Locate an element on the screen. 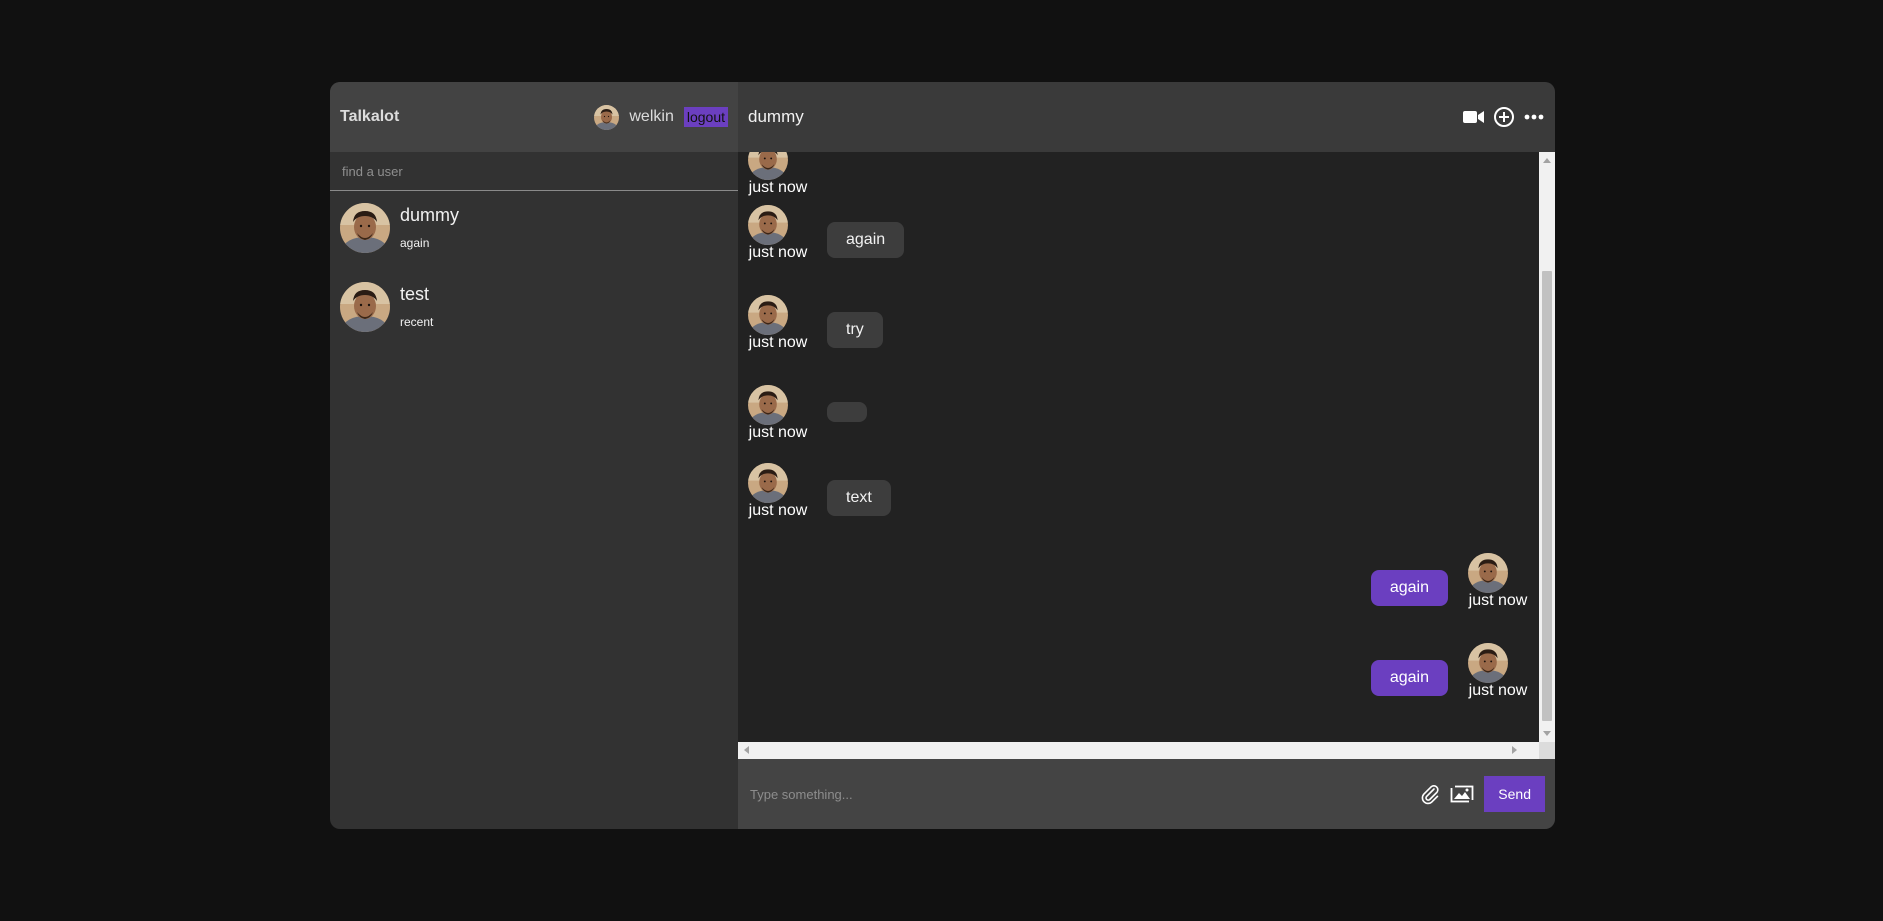  scroll-down-arrow-icon is located at coordinates (1547, 733).